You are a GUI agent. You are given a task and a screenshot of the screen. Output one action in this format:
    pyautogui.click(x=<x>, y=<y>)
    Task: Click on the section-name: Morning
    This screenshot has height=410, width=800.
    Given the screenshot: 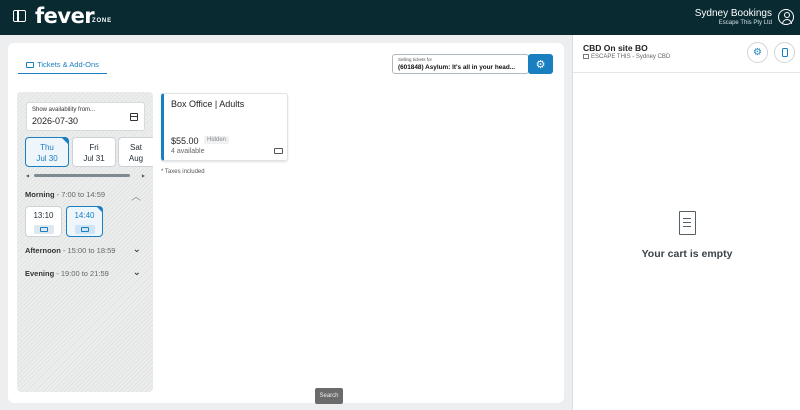 What is the action you would take?
    pyautogui.click(x=40, y=194)
    